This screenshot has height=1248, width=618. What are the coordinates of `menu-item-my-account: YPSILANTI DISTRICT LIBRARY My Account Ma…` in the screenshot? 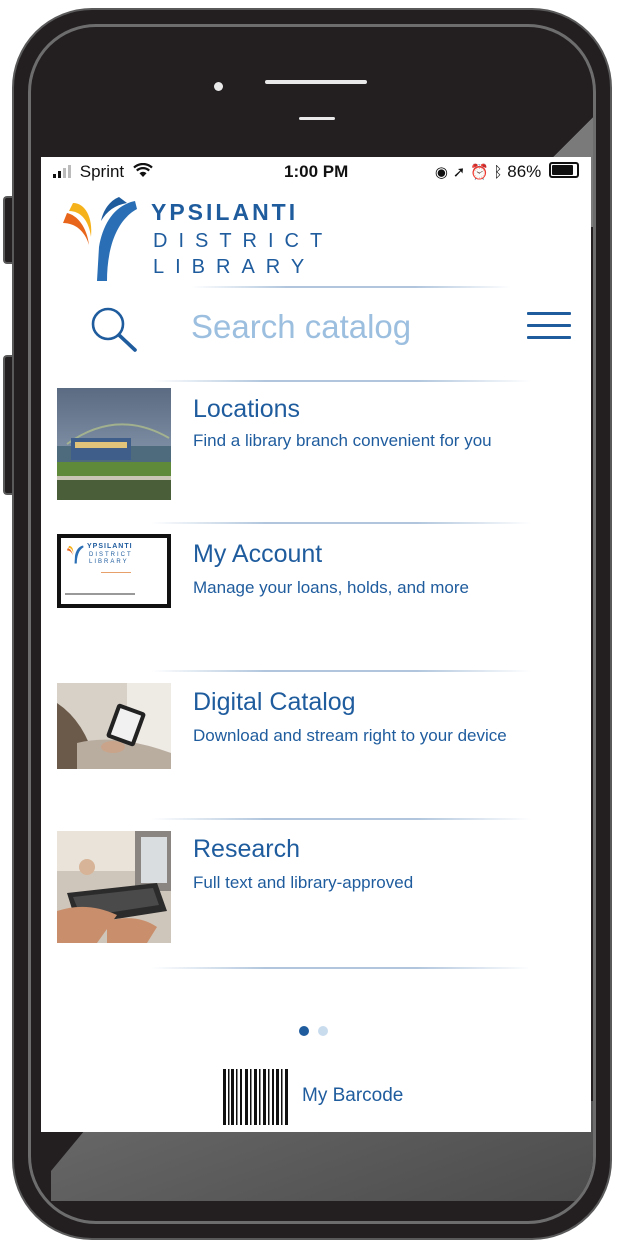 It's located at (316, 595).